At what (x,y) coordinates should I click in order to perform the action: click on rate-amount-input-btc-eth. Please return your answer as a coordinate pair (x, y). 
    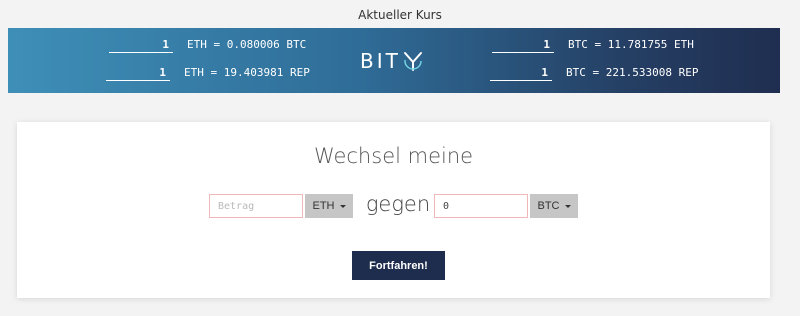
    Looking at the image, I should click on (523, 44).